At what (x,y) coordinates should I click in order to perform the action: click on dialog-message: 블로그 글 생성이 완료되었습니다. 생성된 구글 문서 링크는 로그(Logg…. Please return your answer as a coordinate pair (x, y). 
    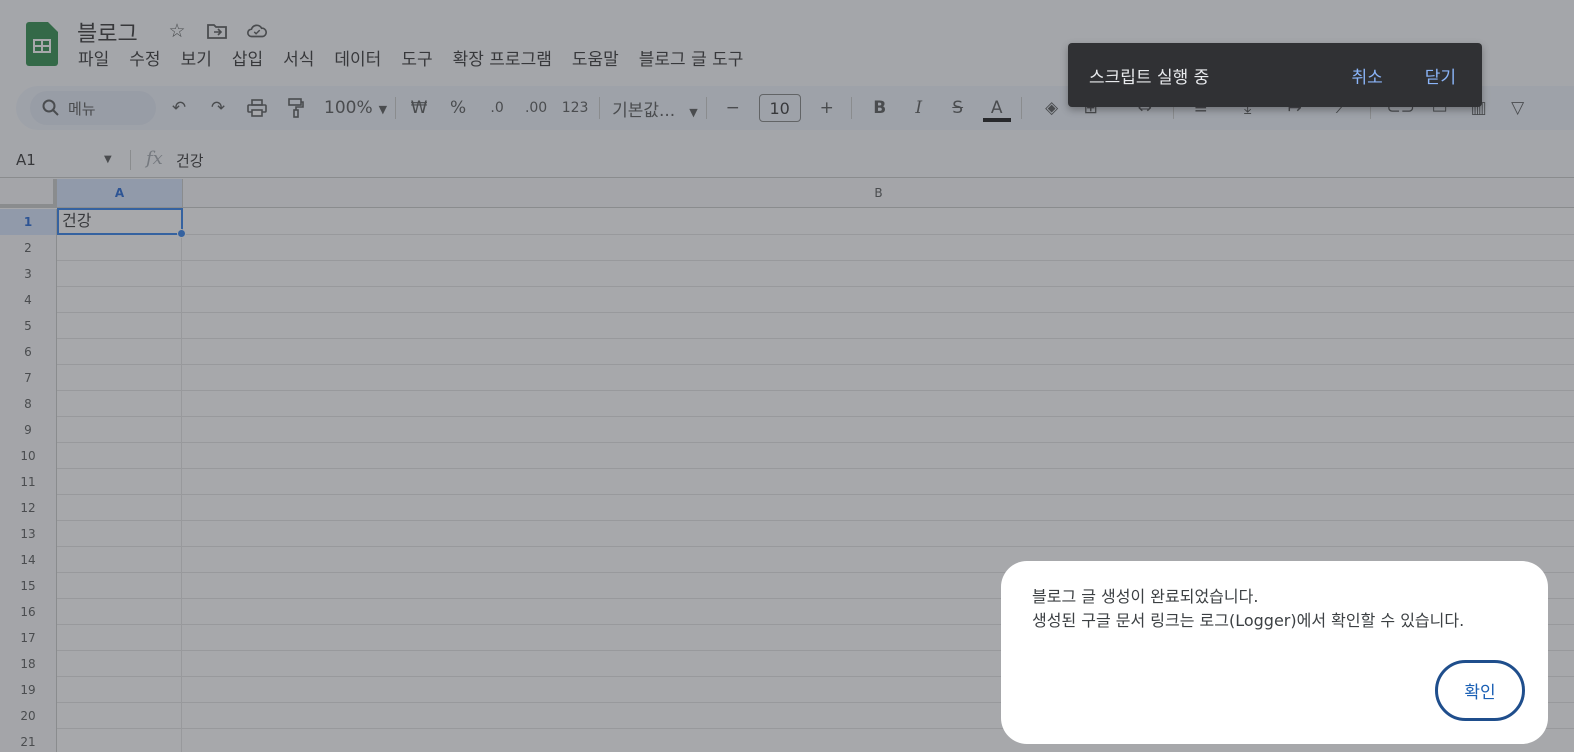
    Looking at the image, I should click on (1248, 609).